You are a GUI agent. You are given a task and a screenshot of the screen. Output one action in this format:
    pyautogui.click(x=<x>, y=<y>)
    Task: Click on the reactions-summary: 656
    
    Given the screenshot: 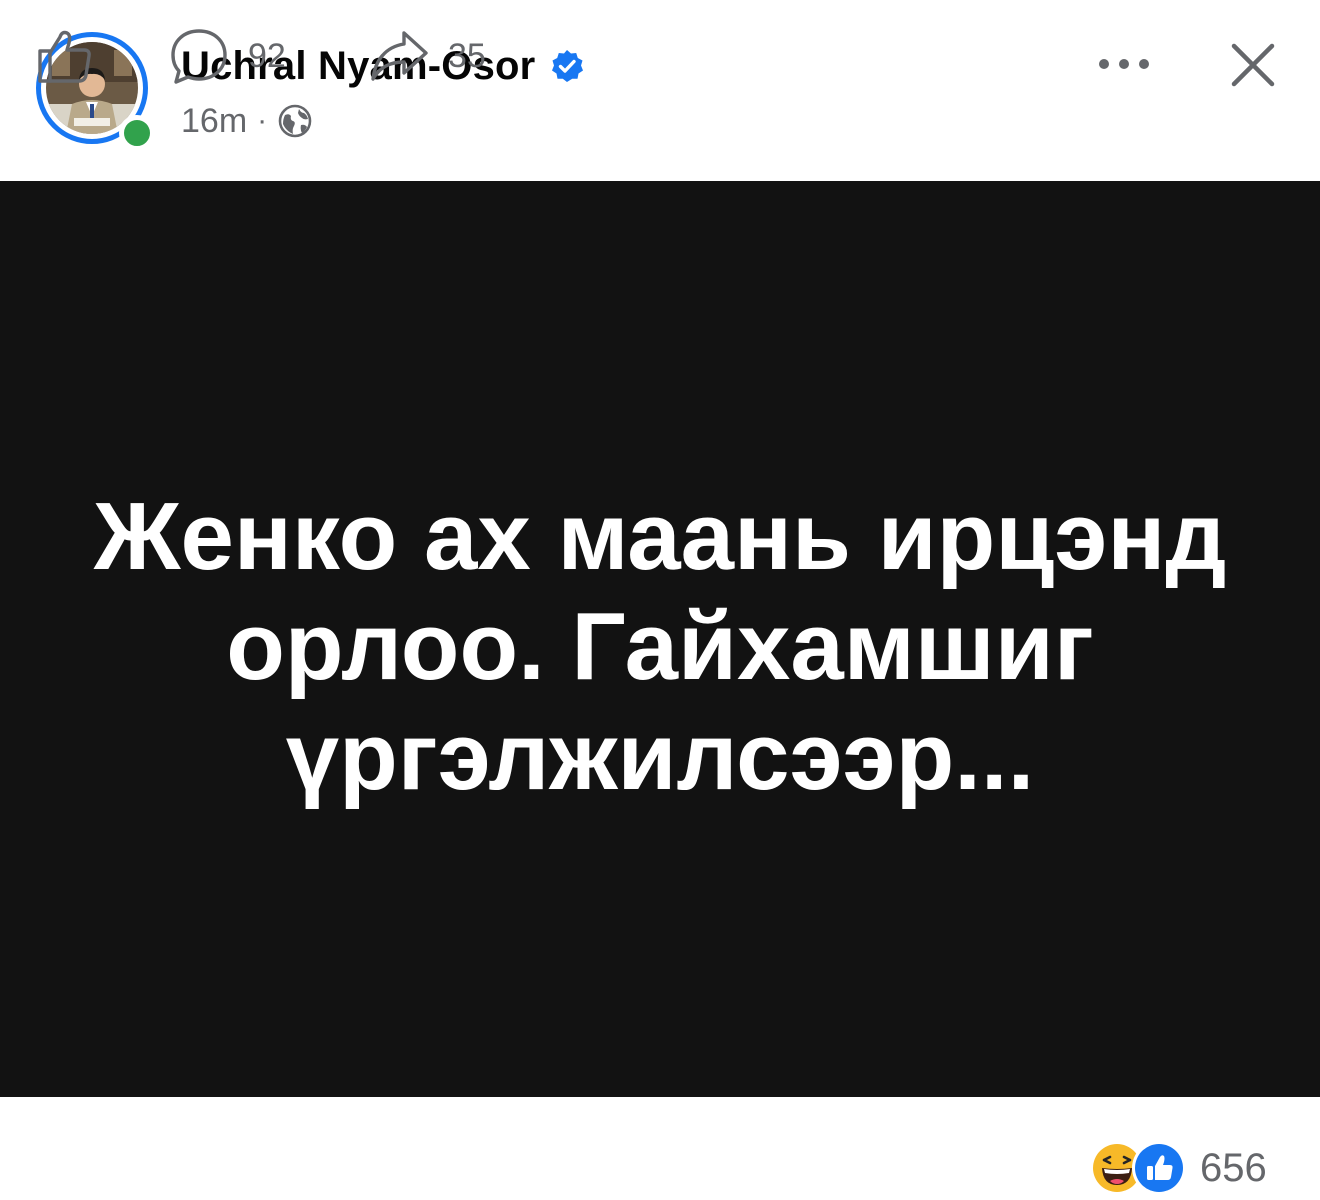 What is the action you would take?
    pyautogui.click(x=1179, y=1168)
    